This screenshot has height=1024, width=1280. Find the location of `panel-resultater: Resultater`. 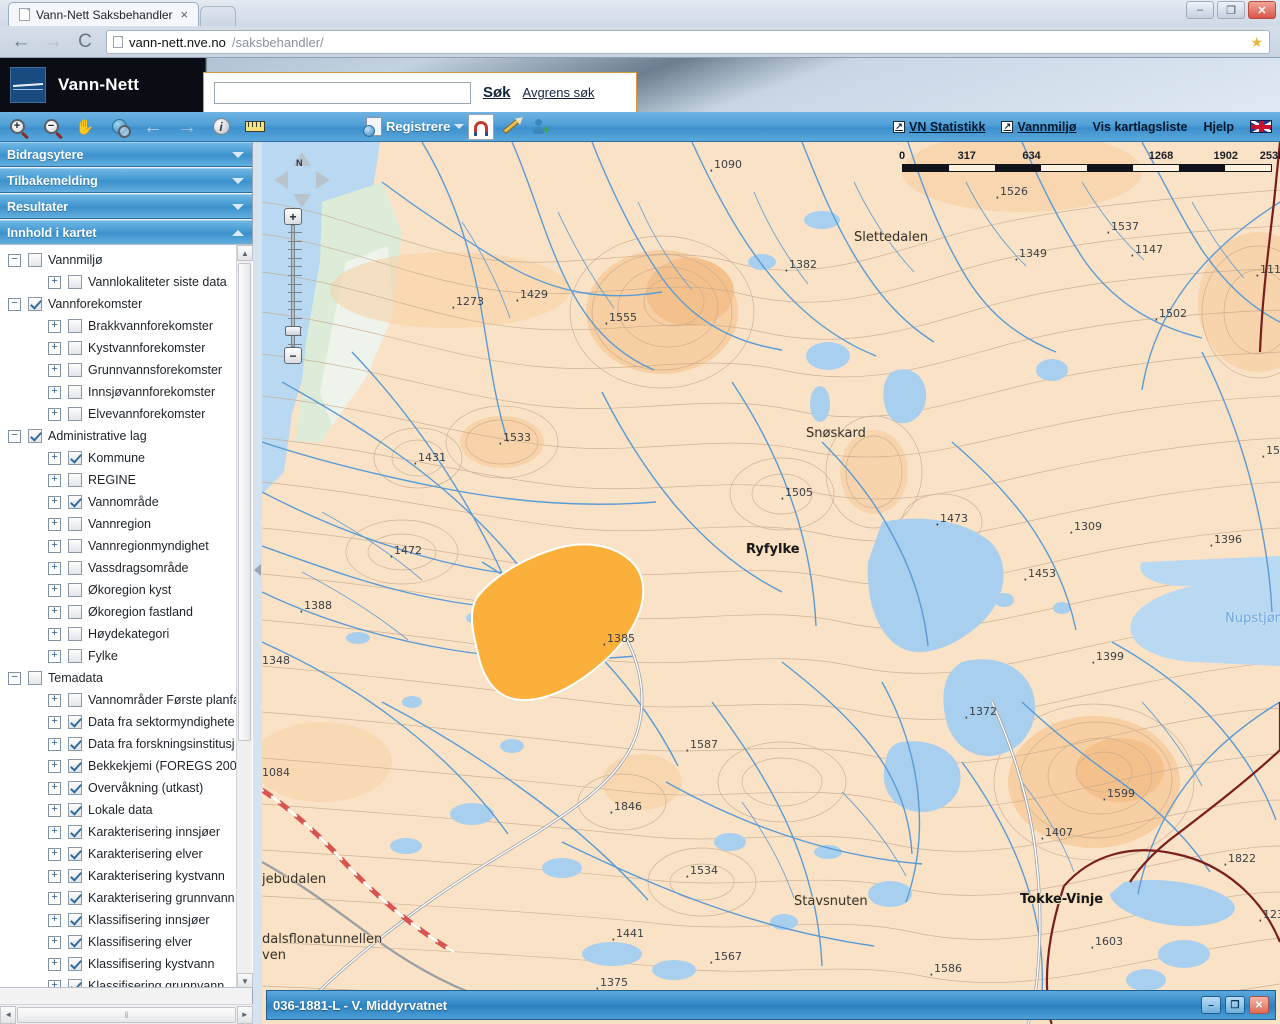

panel-resultater: Resultater is located at coordinates (126, 206).